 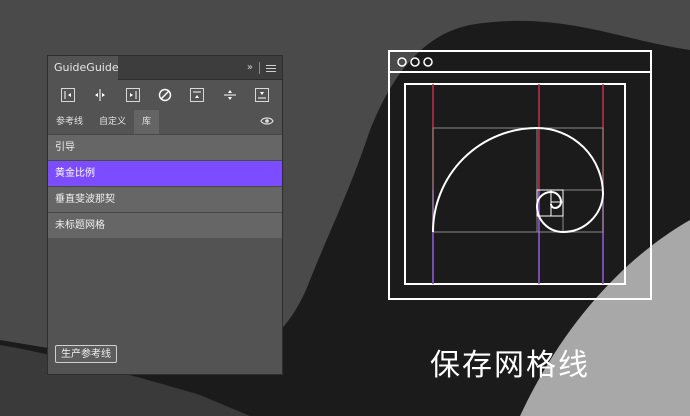 I want to click on panel-controls: », so click(x=261, y=68).